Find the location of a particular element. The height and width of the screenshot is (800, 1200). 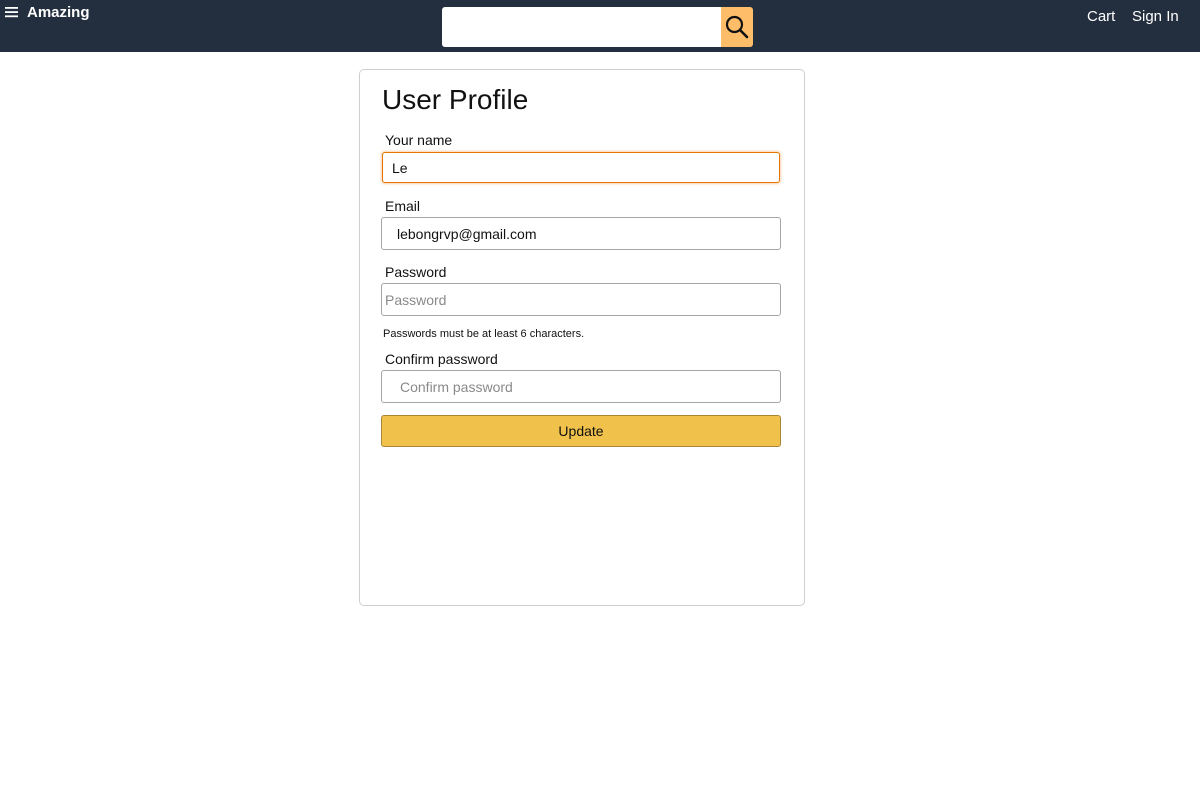

top-navigation-bar: Amazing Cart Sign In is located at coordinates (600, 26).